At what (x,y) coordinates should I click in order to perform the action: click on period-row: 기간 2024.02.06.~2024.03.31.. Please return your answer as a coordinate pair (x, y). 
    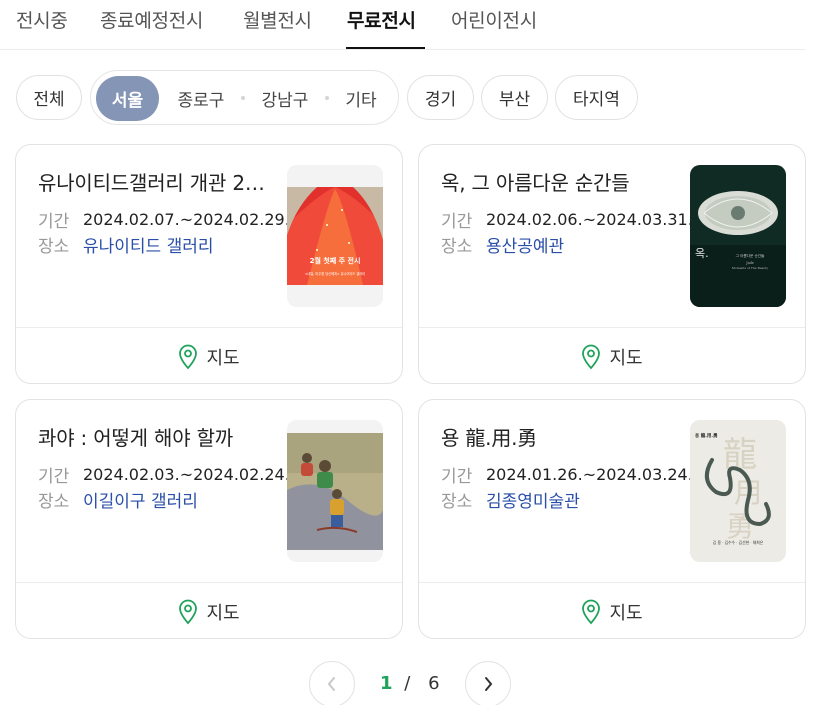
    Looking at the image, I should click on (566, 219).